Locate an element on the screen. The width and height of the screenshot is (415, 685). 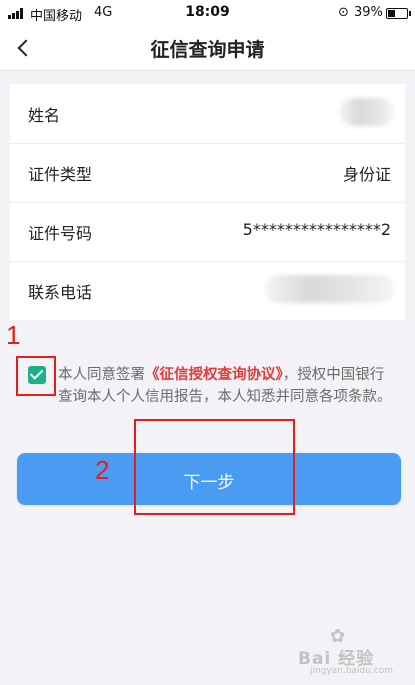
nav-bar: 征信查询申请 is located at coordinates (207, 48).